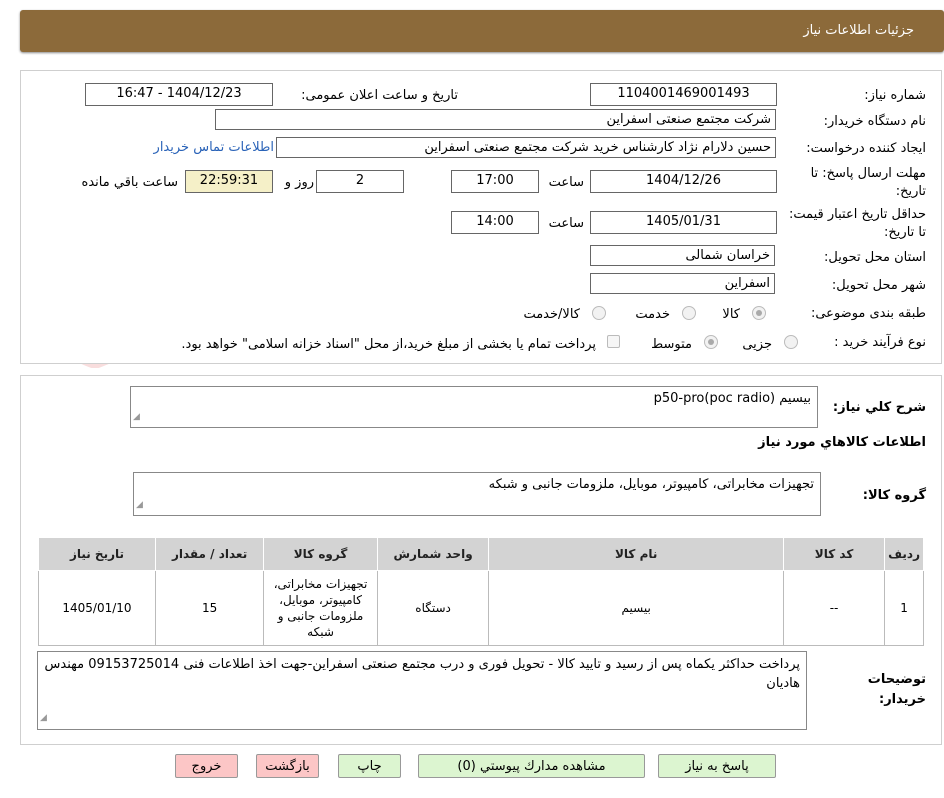 This screenshot has width=944, height=798. Describe the element at coordinates (636, 608) in the screenshot. I see `item-name-cell: بیسیم` at that location.